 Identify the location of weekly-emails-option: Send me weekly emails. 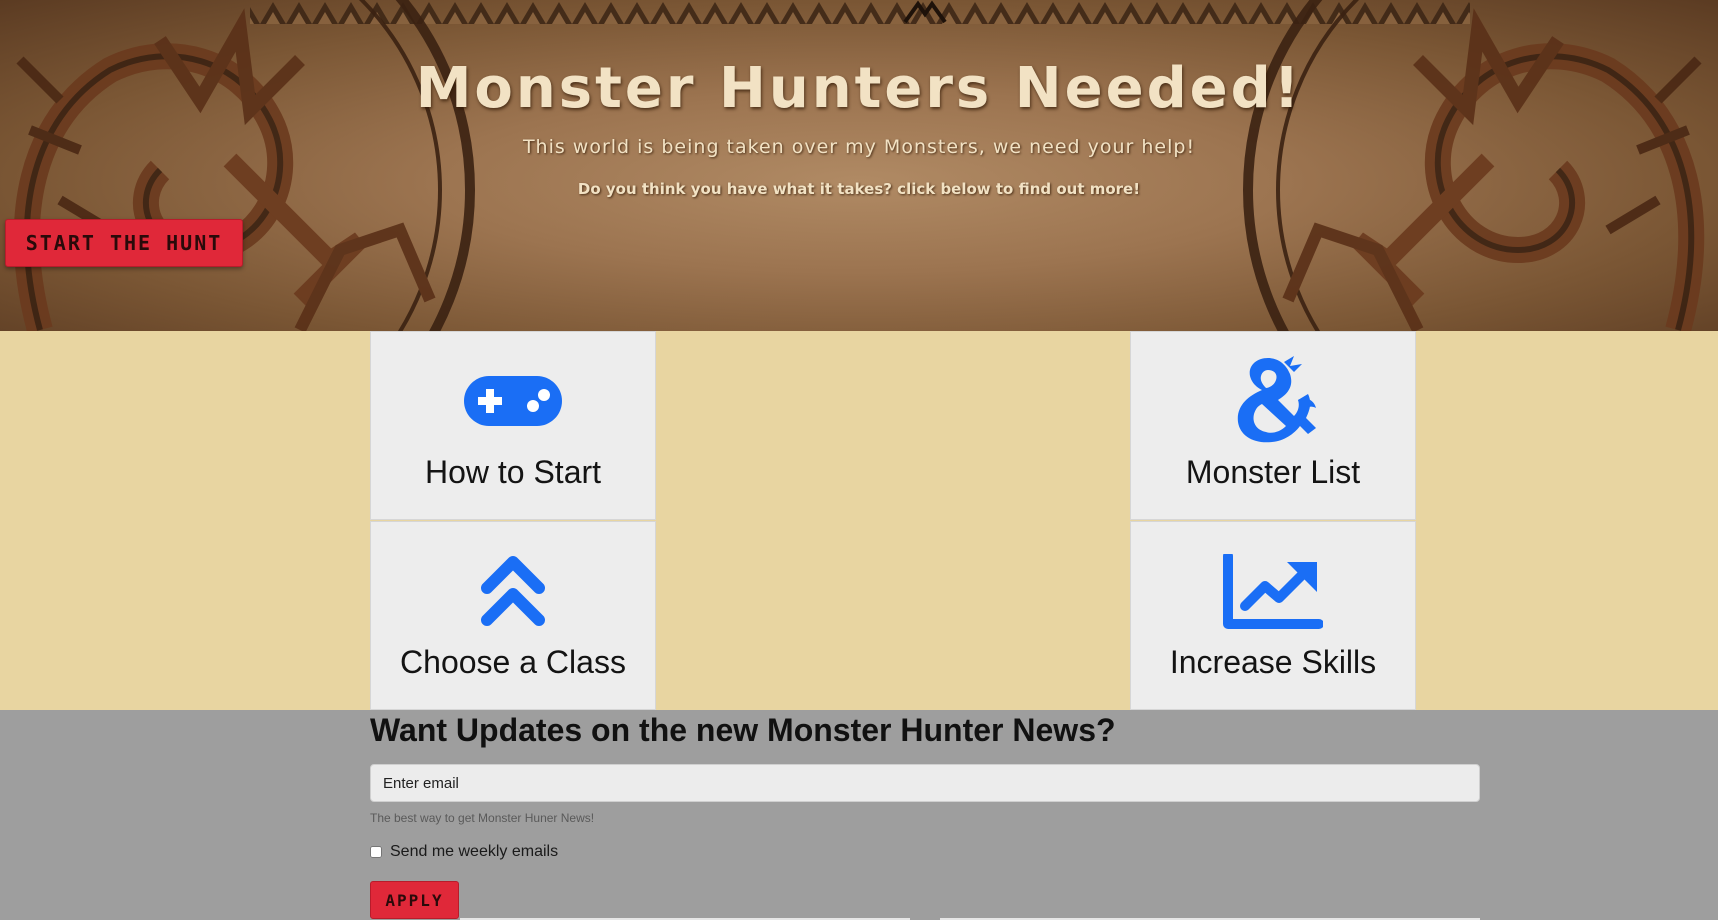
(464, 852).